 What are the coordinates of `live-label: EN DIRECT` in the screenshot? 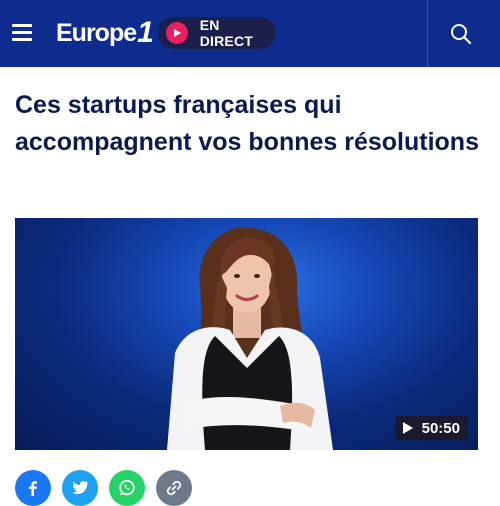 It's located at (226, 33).